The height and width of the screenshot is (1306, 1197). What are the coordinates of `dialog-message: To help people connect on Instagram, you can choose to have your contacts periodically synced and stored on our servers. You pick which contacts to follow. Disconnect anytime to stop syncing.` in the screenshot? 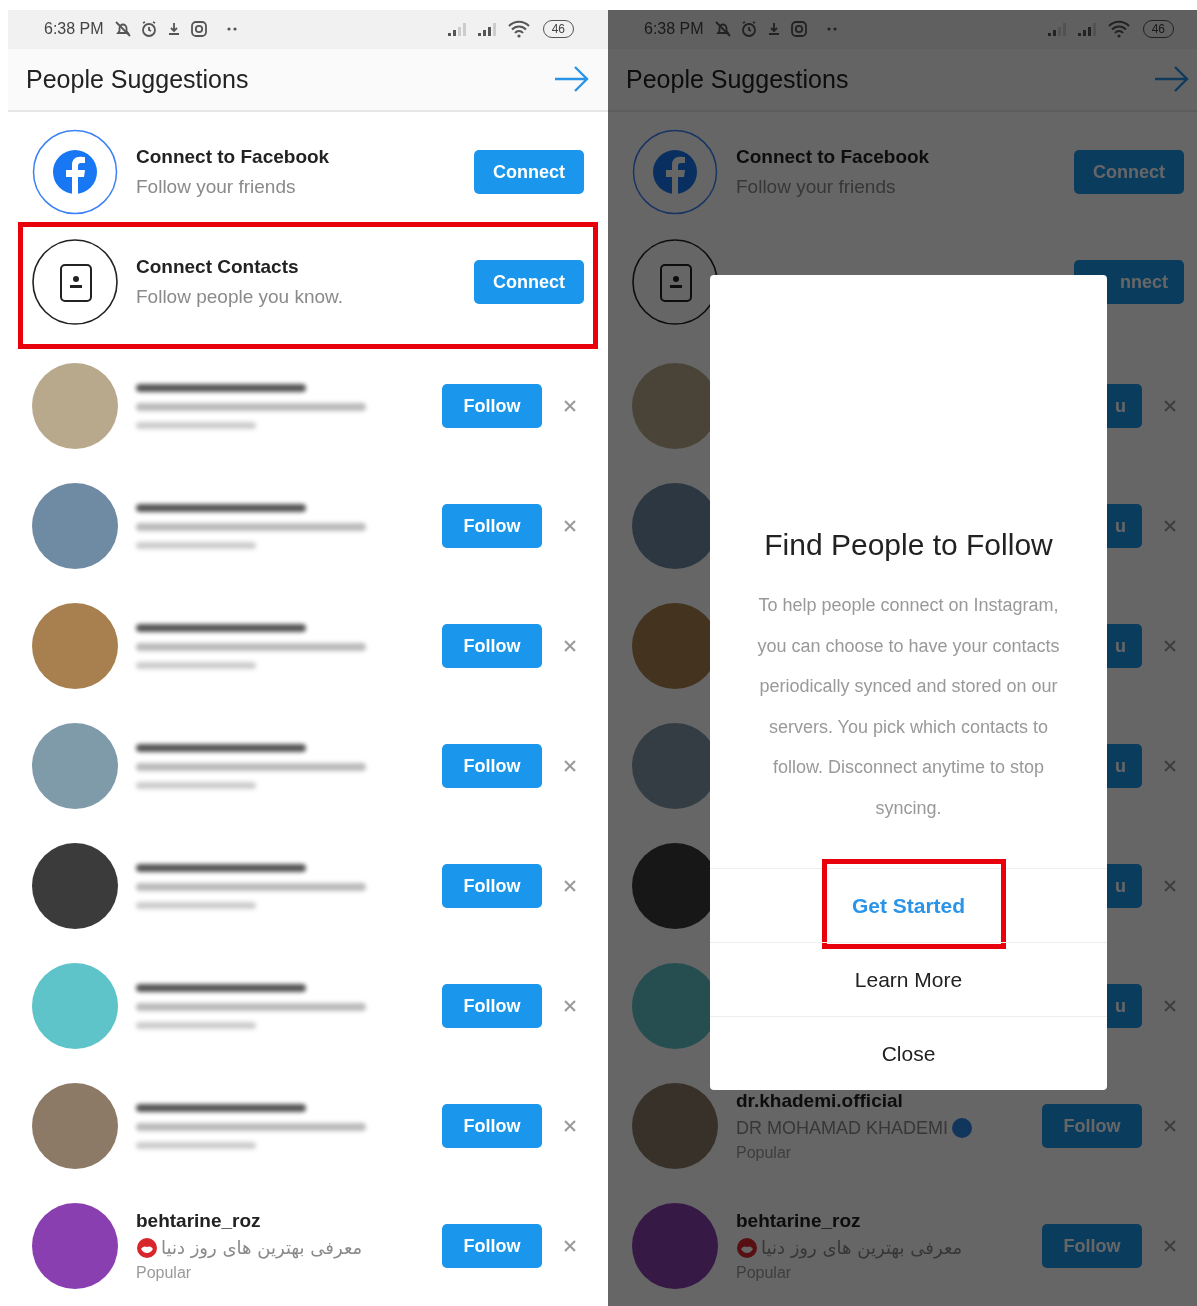 It's located at (908, 707).